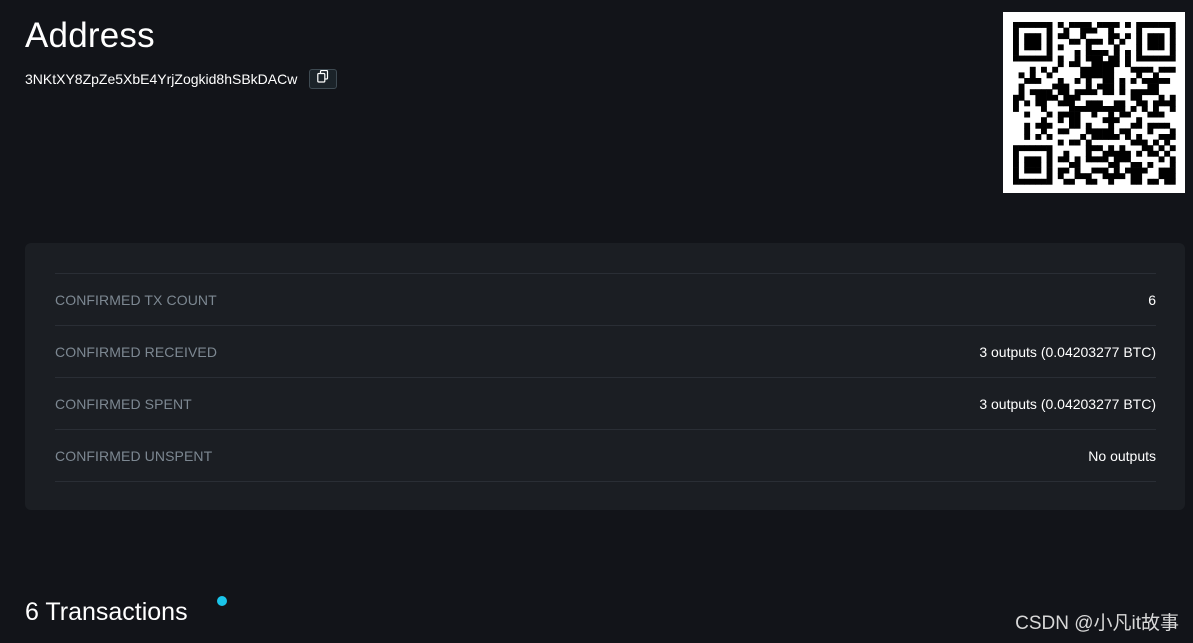 Image resolution: width=1193 pixels, height=643 pixels. I want to click on stat-label: CONFIRMED TX COUNT, so click(136, 299).